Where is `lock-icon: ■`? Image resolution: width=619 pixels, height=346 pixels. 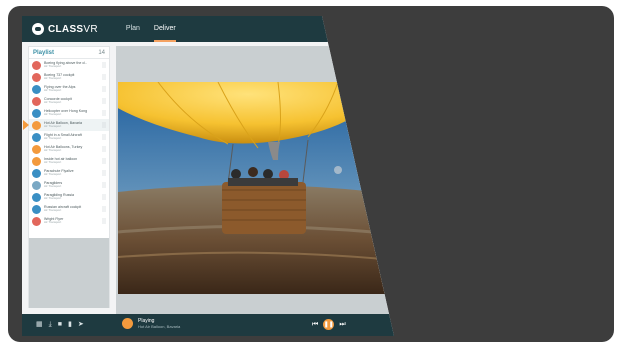 lock-icon: ■ is located at coordinates (60, 325).